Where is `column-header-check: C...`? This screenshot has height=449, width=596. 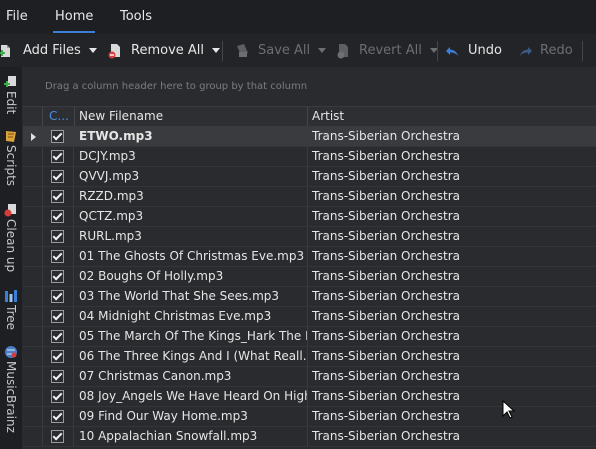 column-header-check: C... is located at coordinates (59, 116).